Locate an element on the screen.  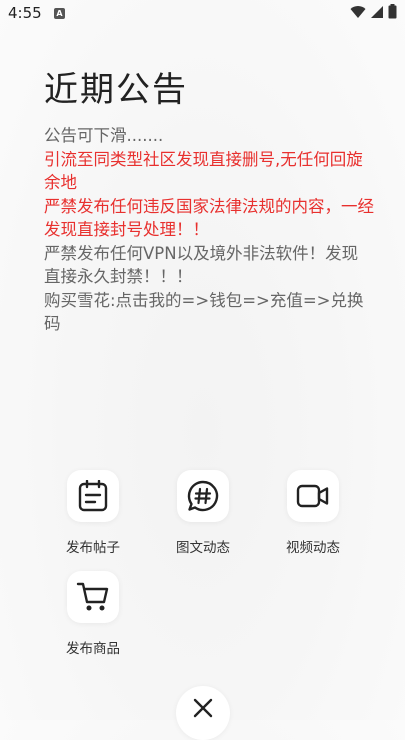
post-topic-button: 发布帖子 is located at coordinates (93, 513).